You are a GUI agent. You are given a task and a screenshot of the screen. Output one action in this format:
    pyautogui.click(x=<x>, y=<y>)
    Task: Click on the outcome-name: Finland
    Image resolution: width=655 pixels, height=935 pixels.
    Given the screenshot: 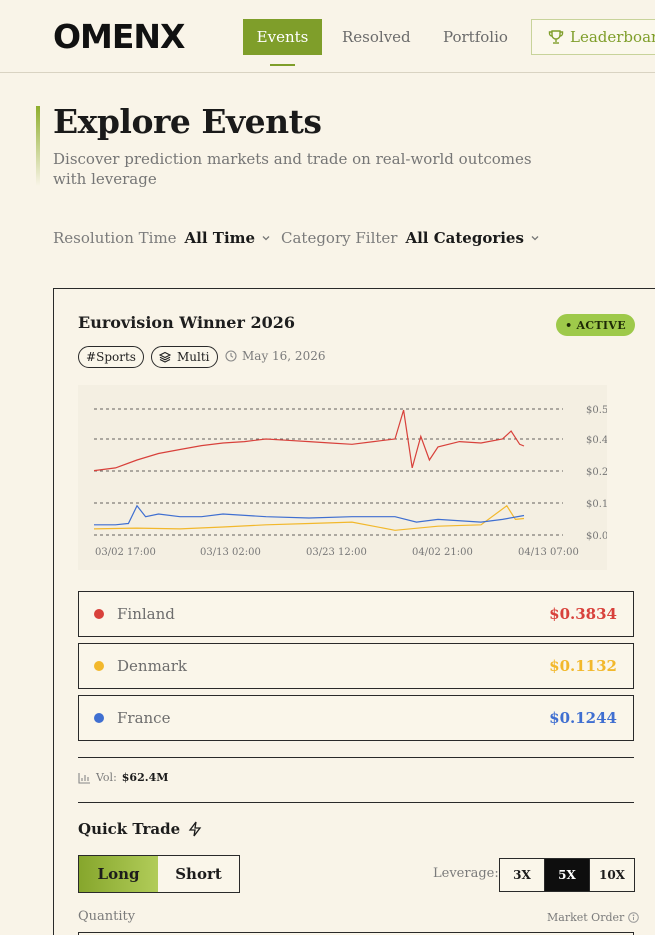 What is the action you would take?
    pyautogui.click(x=146, y=614)
    